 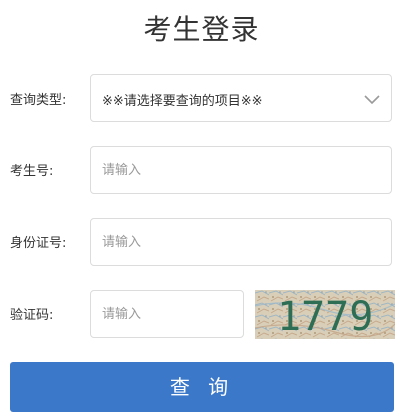 I want to click on query-button: 查 询, so click(x=202, y=387).